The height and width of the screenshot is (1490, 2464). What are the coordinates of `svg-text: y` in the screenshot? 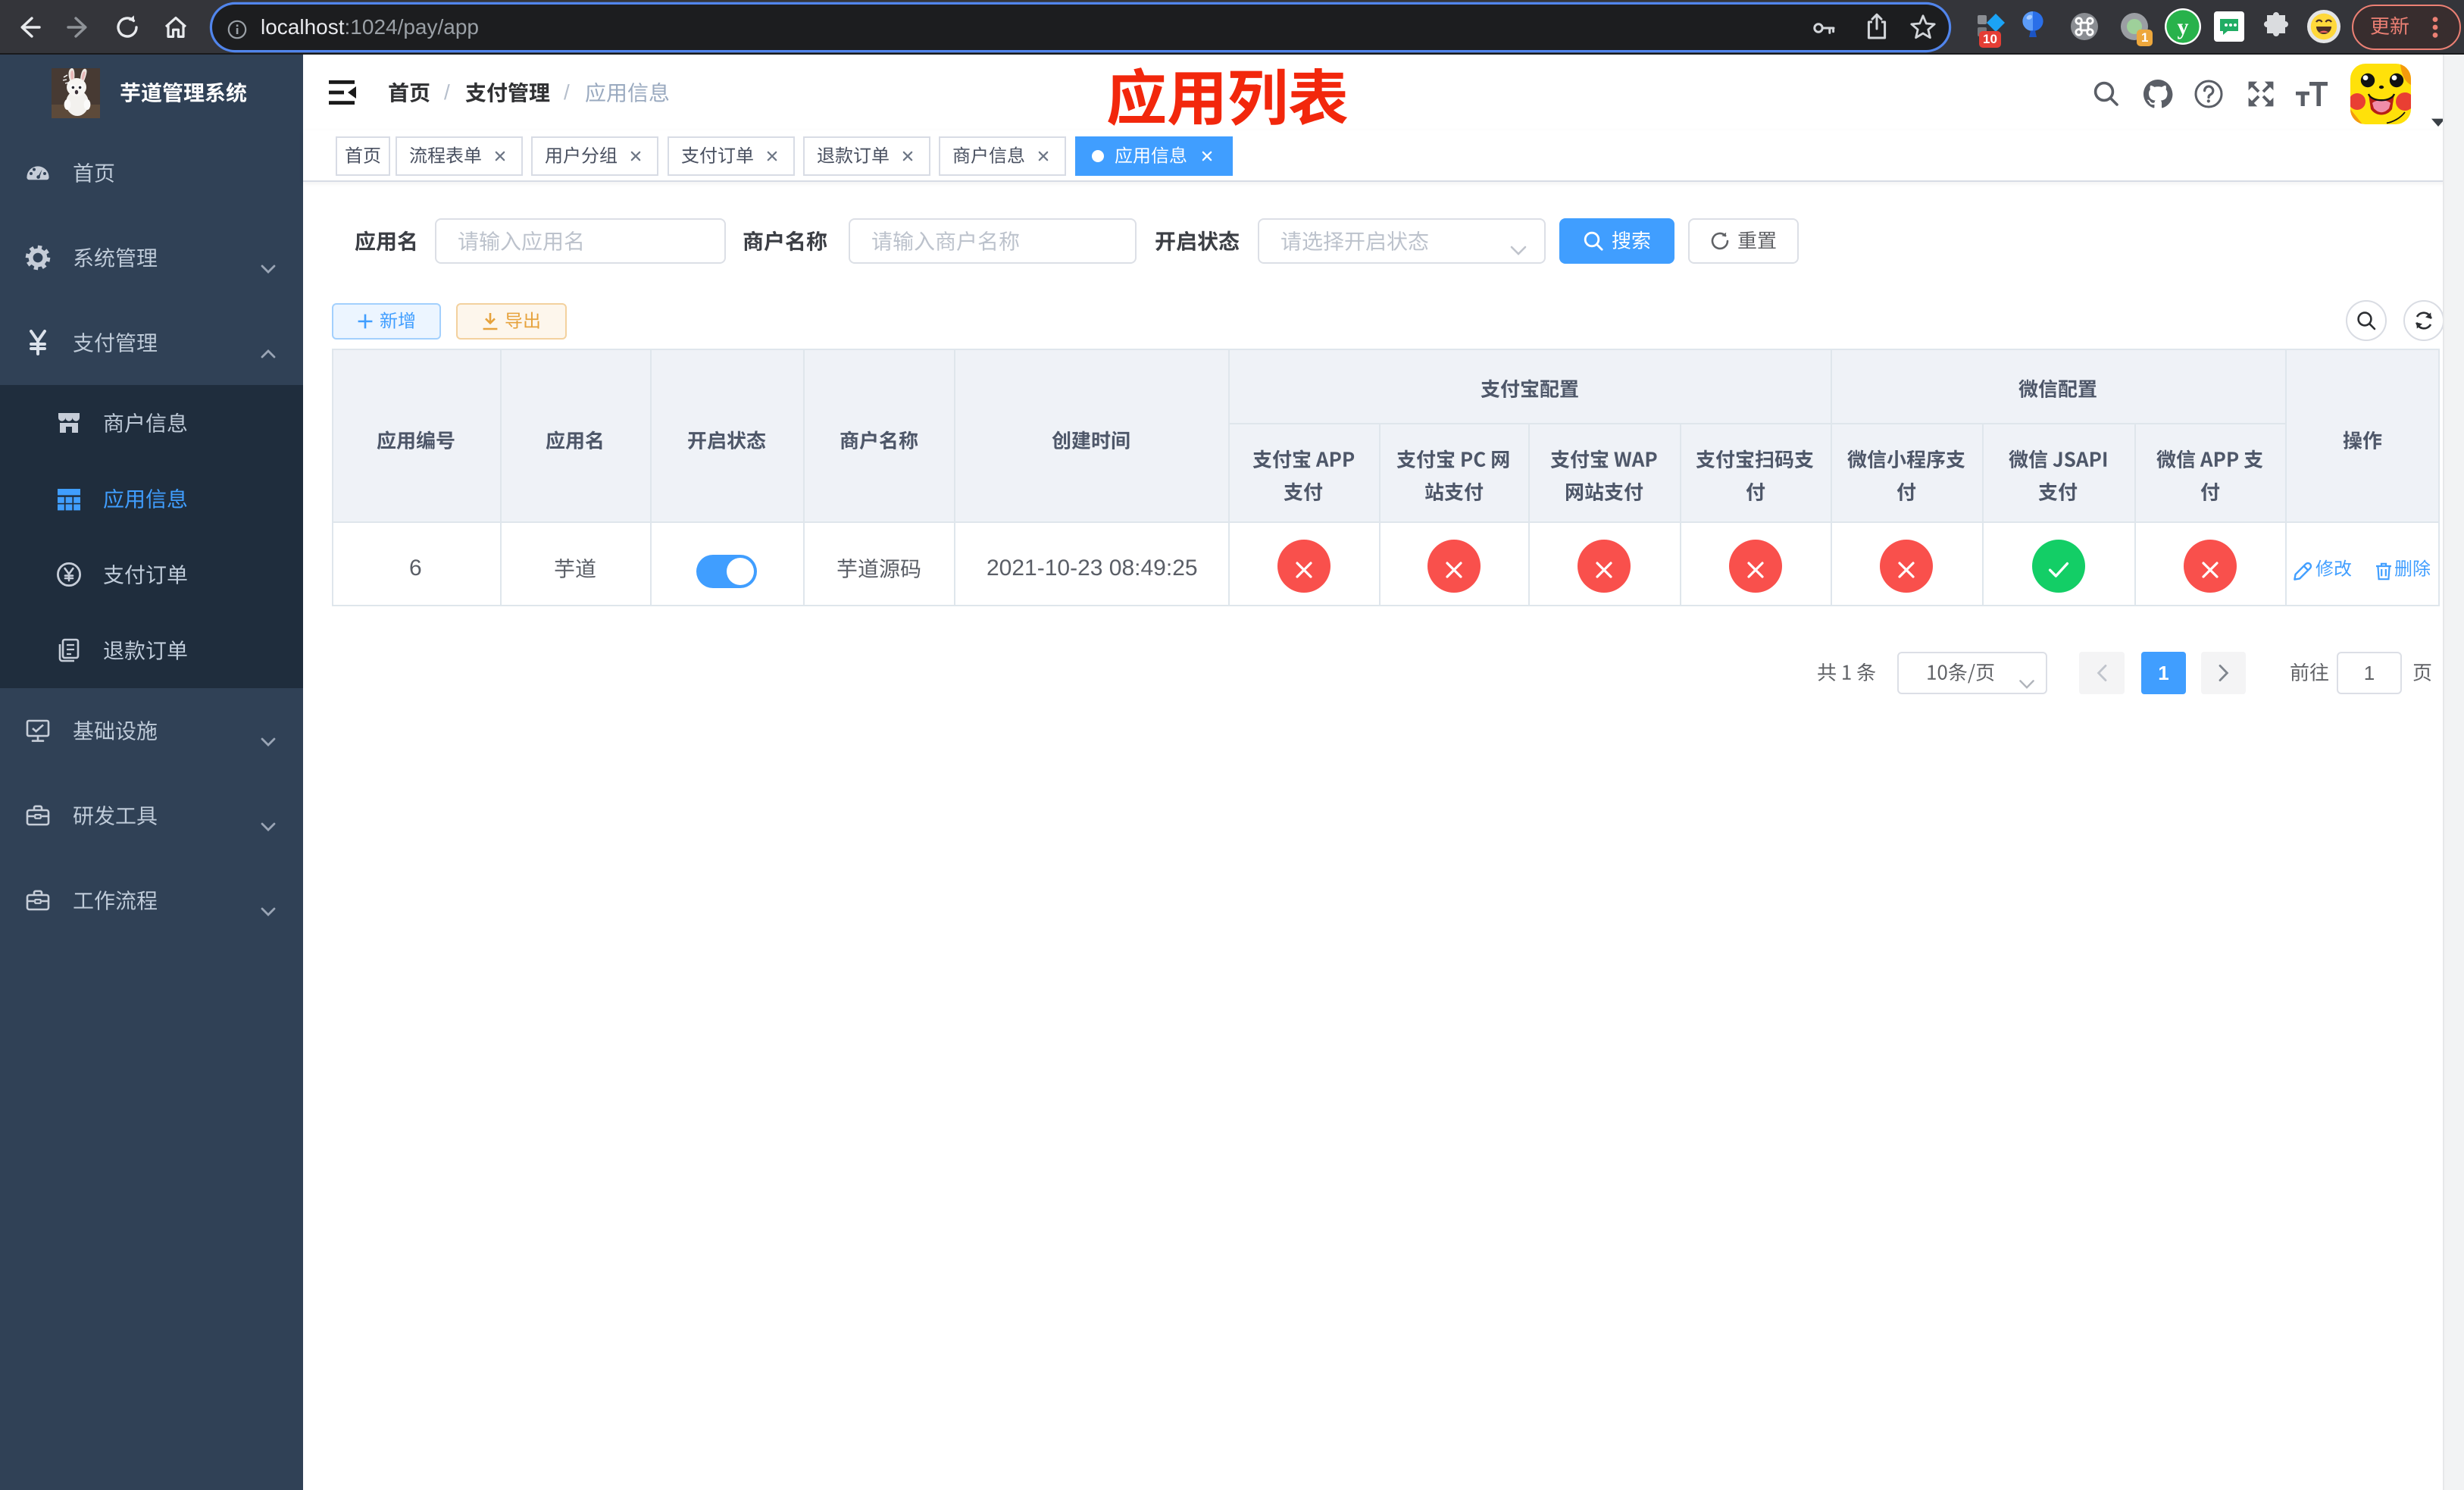 It's located at (2183, 27).